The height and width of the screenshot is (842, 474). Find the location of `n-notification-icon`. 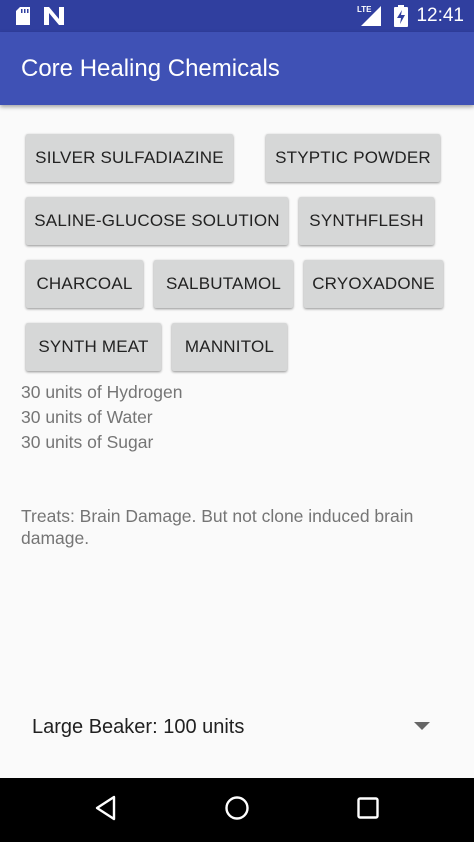

n-notification-icon is located at coordinates (54, 18).